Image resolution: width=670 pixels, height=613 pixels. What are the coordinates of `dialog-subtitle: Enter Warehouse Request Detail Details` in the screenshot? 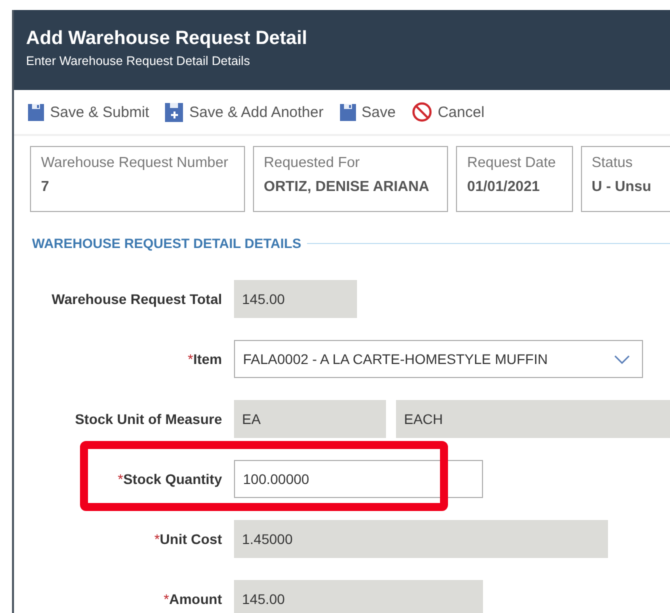 It's located at (138, 61).